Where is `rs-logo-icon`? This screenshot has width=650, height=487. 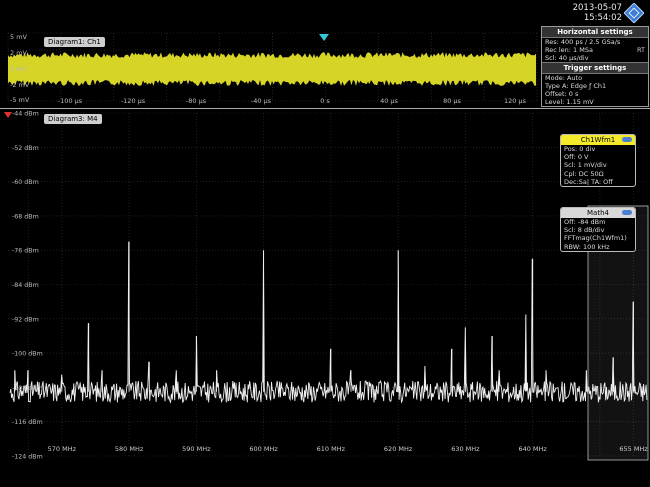
rs-logo-icon is located at coordinates (634, 13).